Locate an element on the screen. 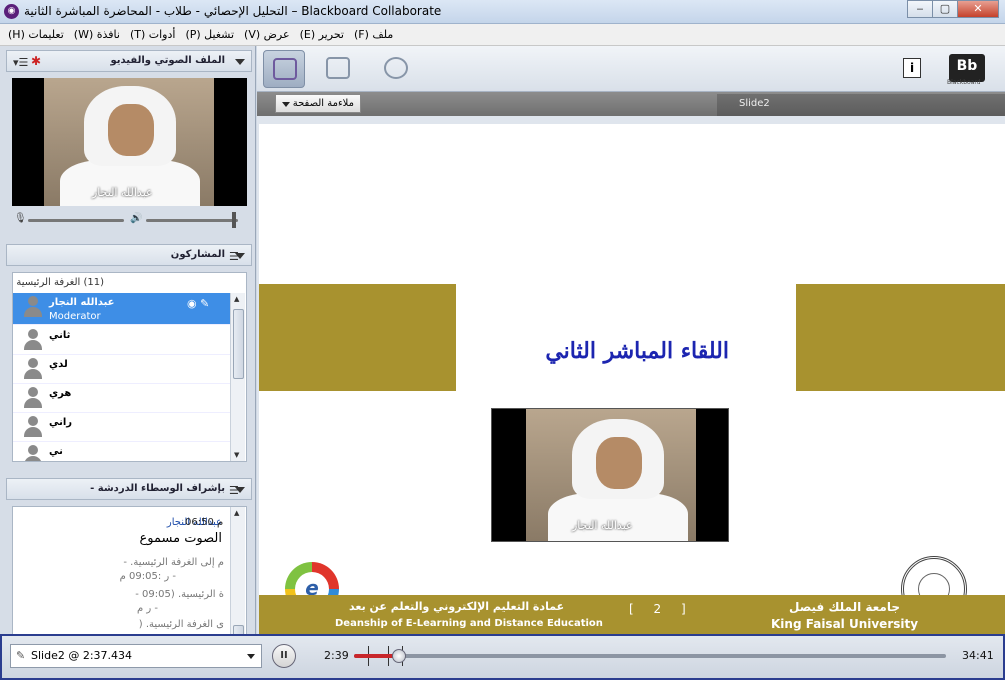 This screenshot has width=1005, height=680. video-settings-icon: ✱ is located at coordinates (36, 61).